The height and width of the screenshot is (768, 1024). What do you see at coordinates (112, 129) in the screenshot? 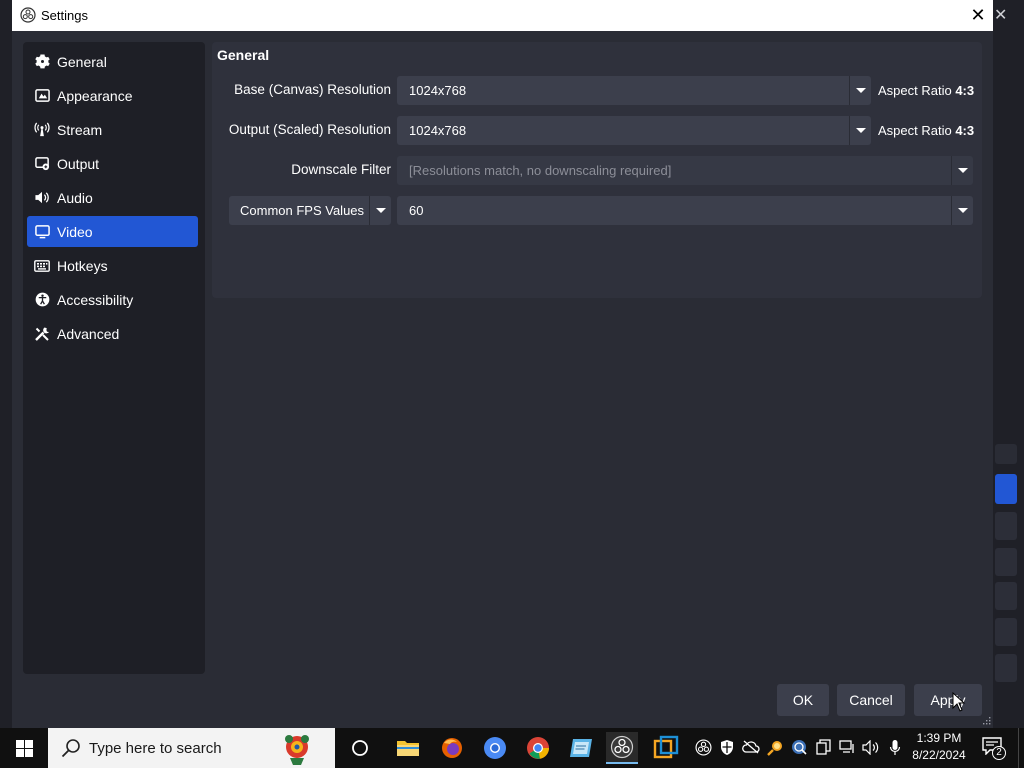
I see `sidebar-item-stream: Stream` at bounding box center [112, 129].